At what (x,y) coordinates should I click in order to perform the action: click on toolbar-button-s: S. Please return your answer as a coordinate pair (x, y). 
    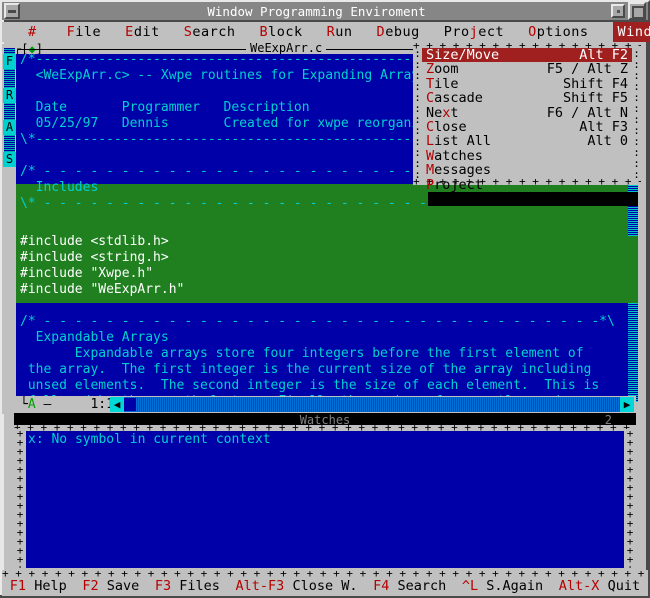
    Looking at the image, I should click on (9, 159).